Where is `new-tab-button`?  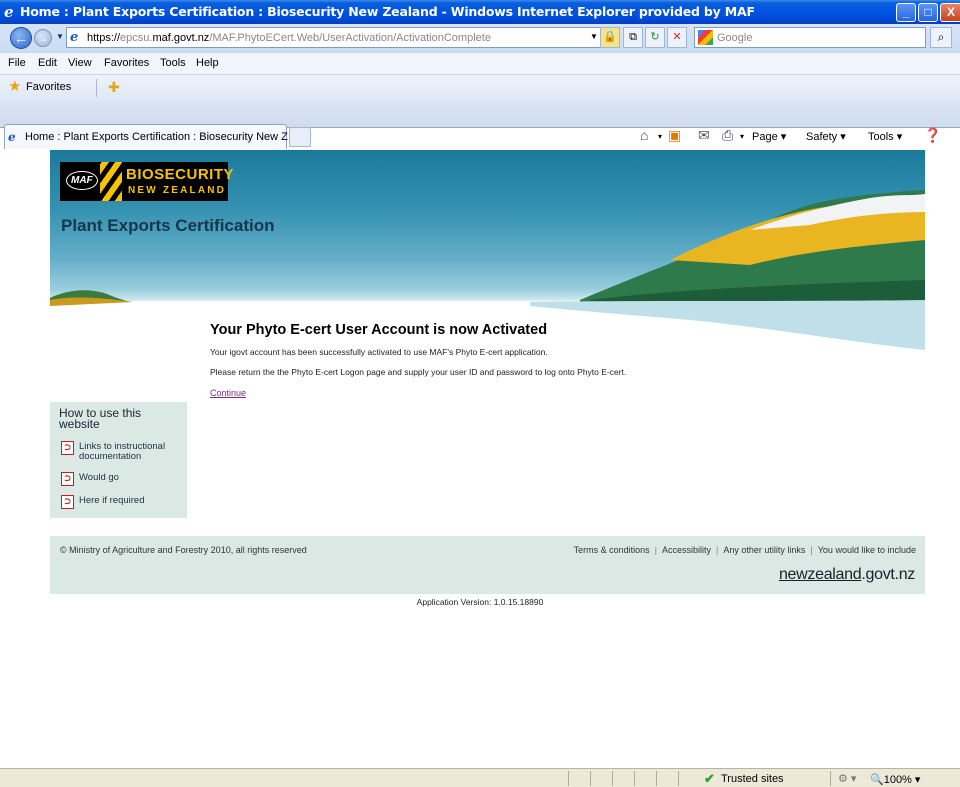 new-tab-button is located at coordinates (300, 137).